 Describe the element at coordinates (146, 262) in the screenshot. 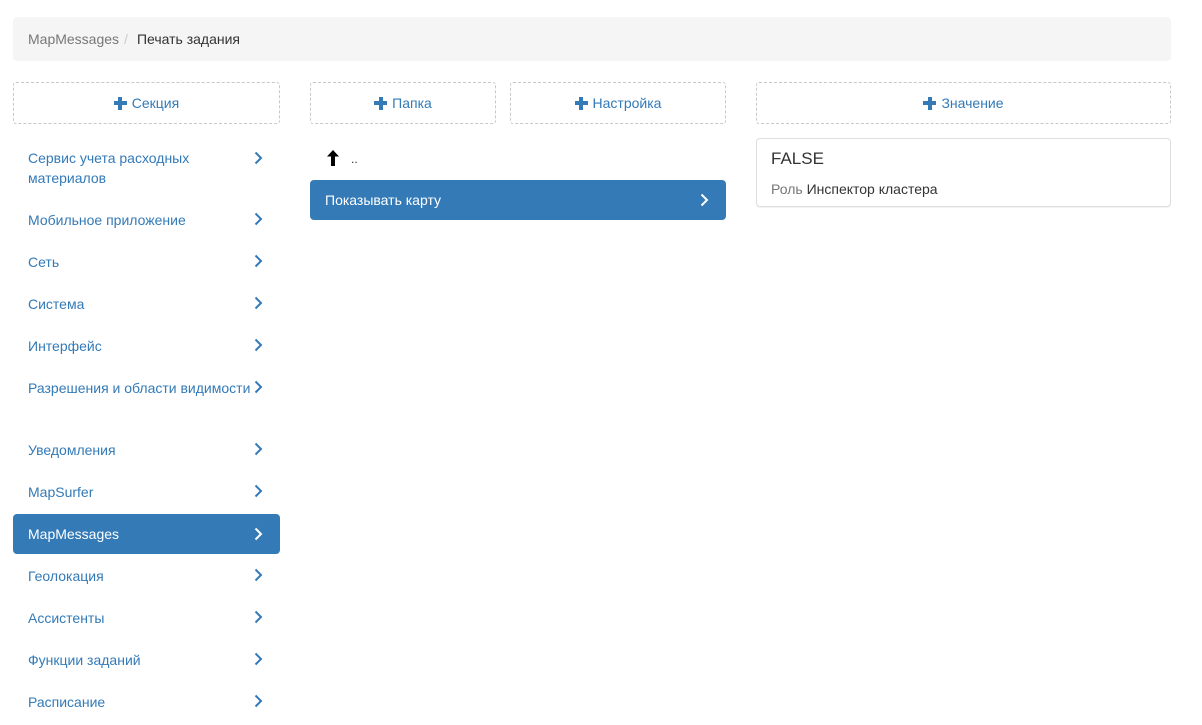

I see `section-item-network: Сеть` at that location.